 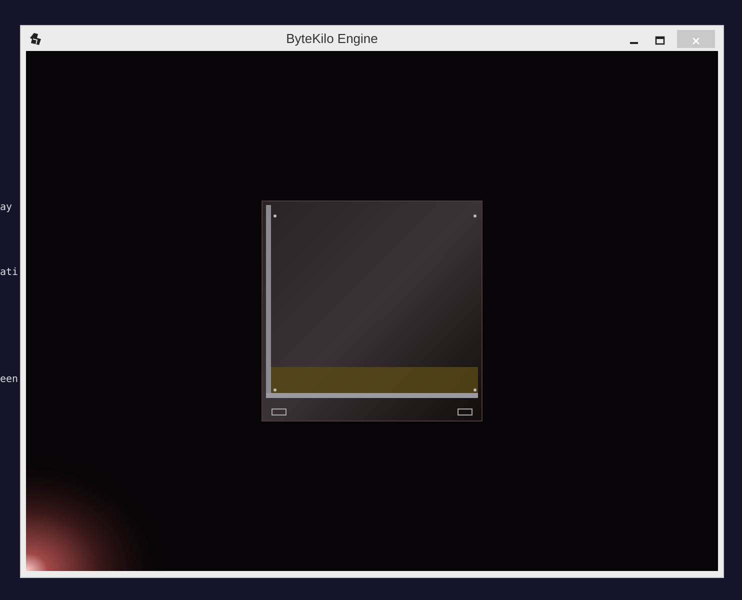 I want to click on console-text: ay, so click(x=7, y=208).